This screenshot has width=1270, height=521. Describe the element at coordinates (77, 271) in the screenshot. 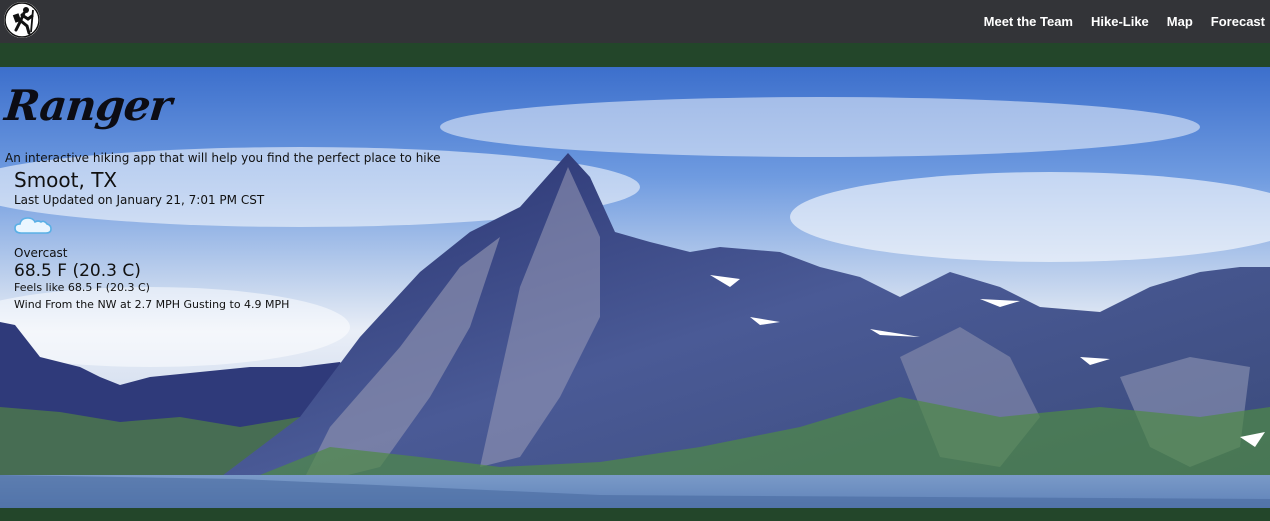

I see `weather-temperature: 68.5 F (20.3 C)` at that location.